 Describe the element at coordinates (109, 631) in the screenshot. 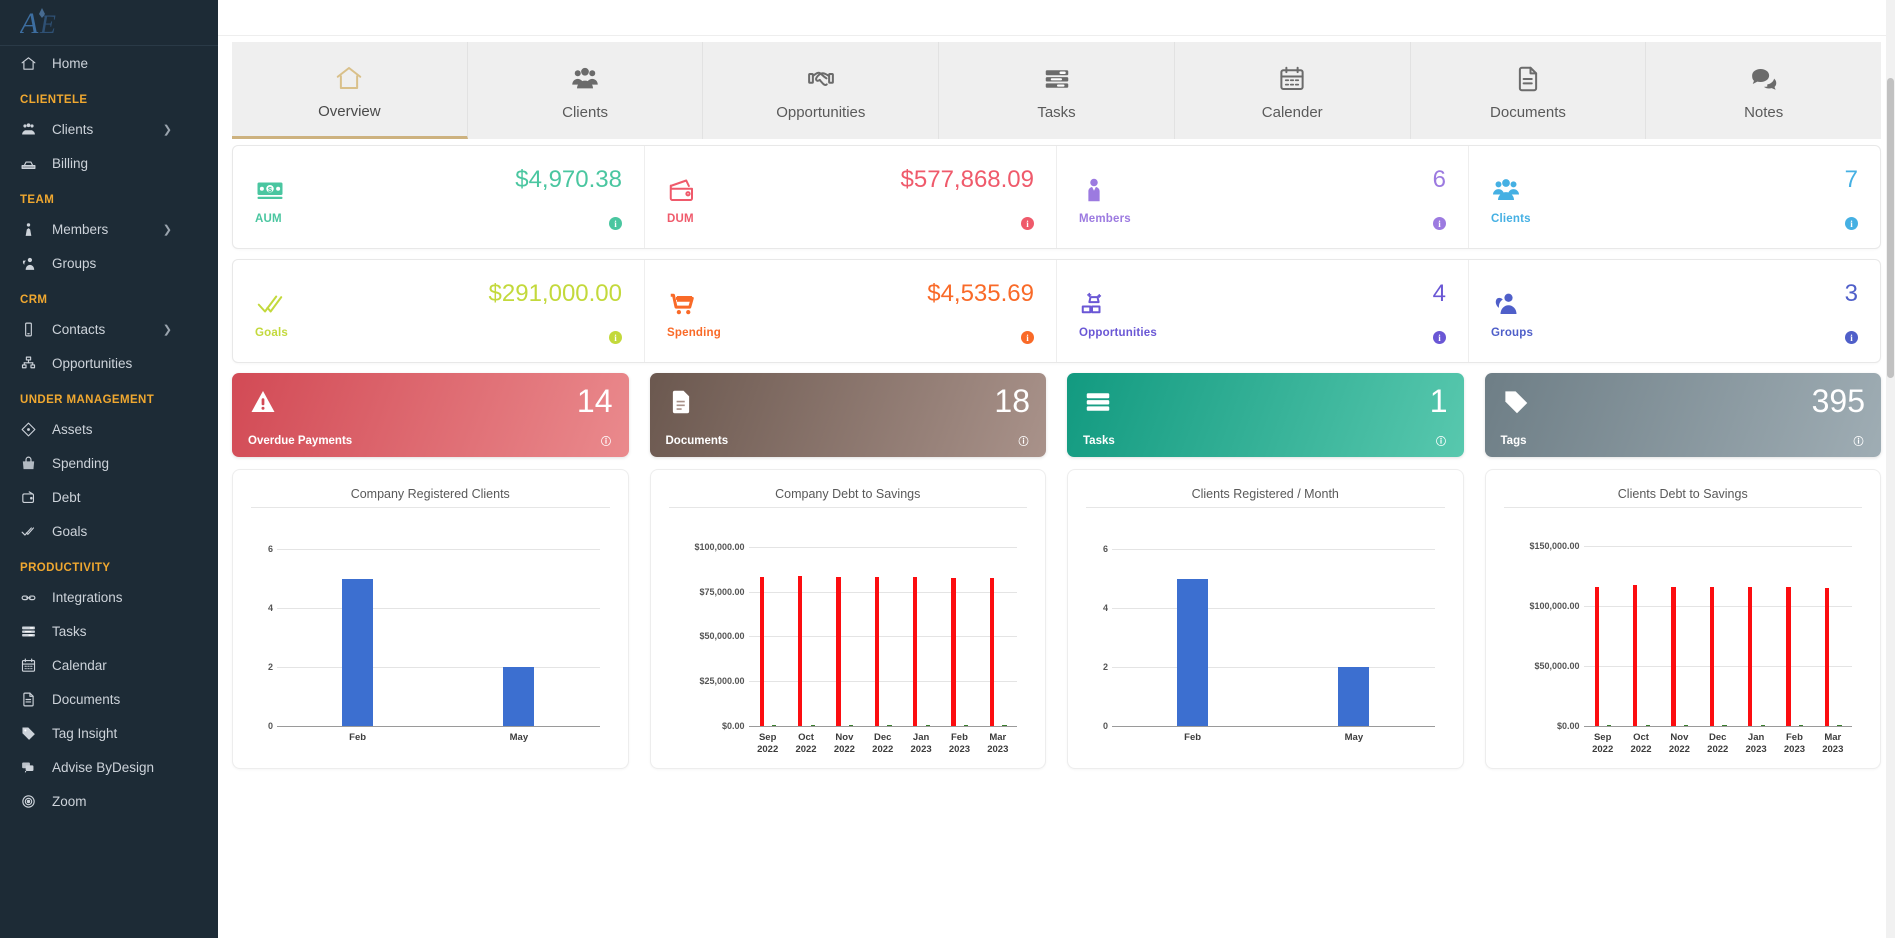

I see `sidebar-item-tasks: Tasks` at that location.